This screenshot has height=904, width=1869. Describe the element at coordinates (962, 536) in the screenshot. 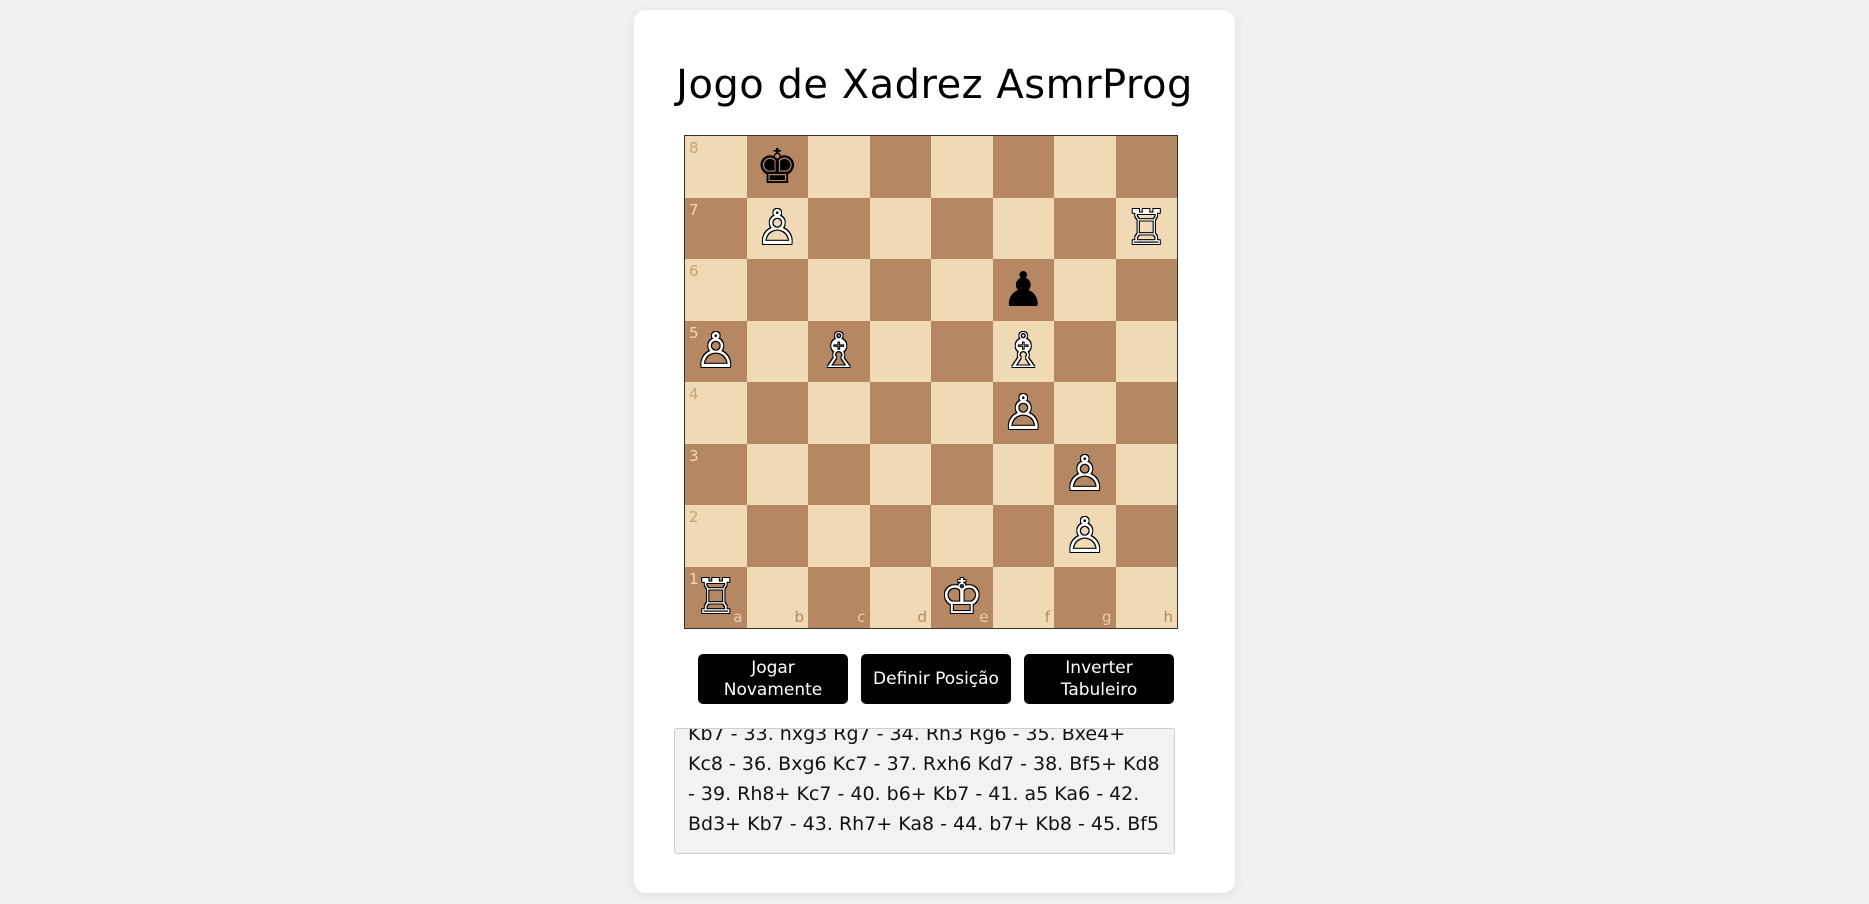

I see `square-e2` at that location.